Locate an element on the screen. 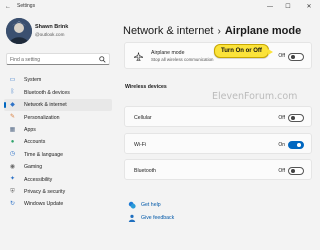 This screenshot has width=320, height=250. user-name: Shawn Brink is located at coordinates (52, 27).